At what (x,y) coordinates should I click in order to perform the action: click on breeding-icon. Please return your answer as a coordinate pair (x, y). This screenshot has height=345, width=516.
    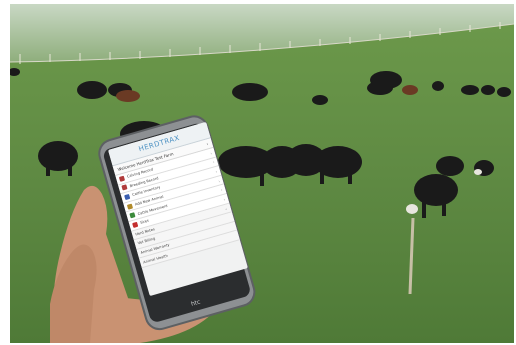
    Looking at the image, I should click on (124, 187).